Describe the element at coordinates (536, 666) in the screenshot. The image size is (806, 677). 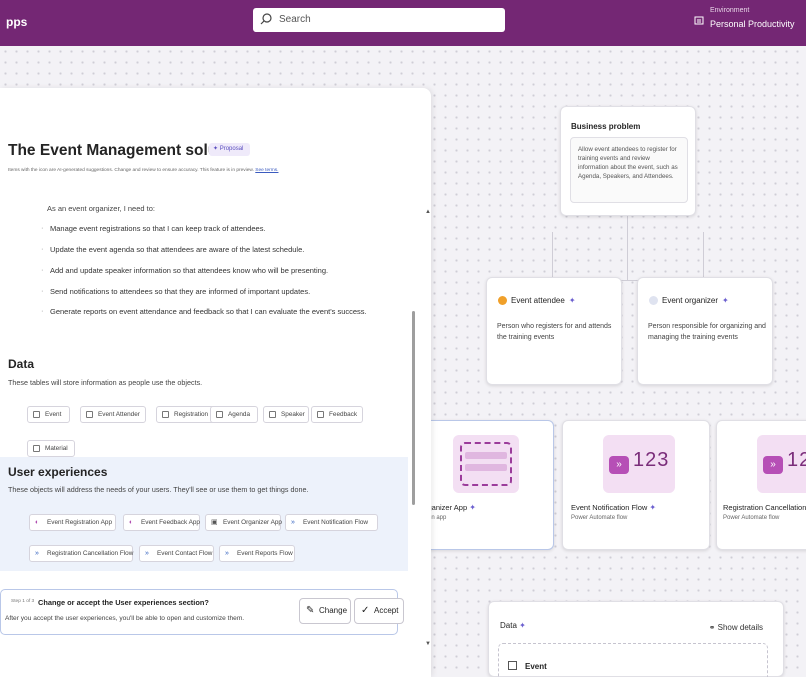
I see `data-table-name: Event` at that location.